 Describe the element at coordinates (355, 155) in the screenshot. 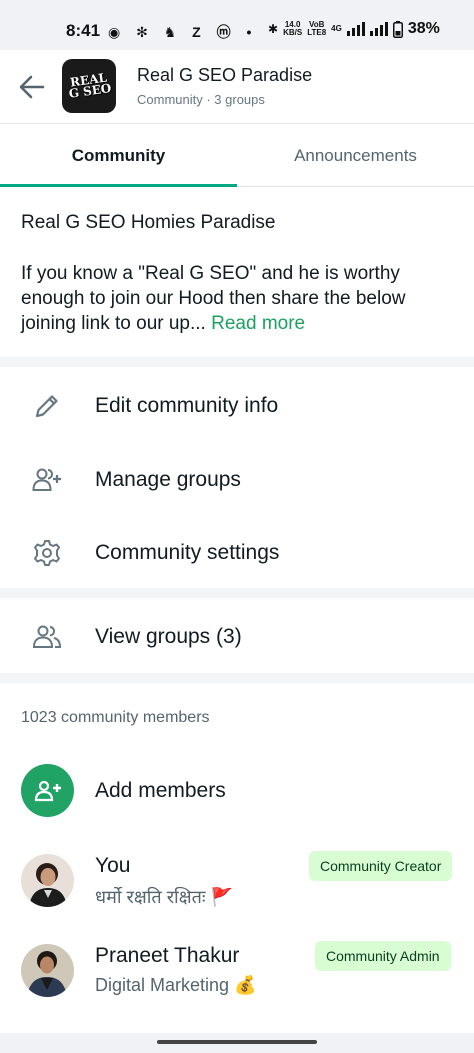

I see `tab-announcements: Announcements` at that location.